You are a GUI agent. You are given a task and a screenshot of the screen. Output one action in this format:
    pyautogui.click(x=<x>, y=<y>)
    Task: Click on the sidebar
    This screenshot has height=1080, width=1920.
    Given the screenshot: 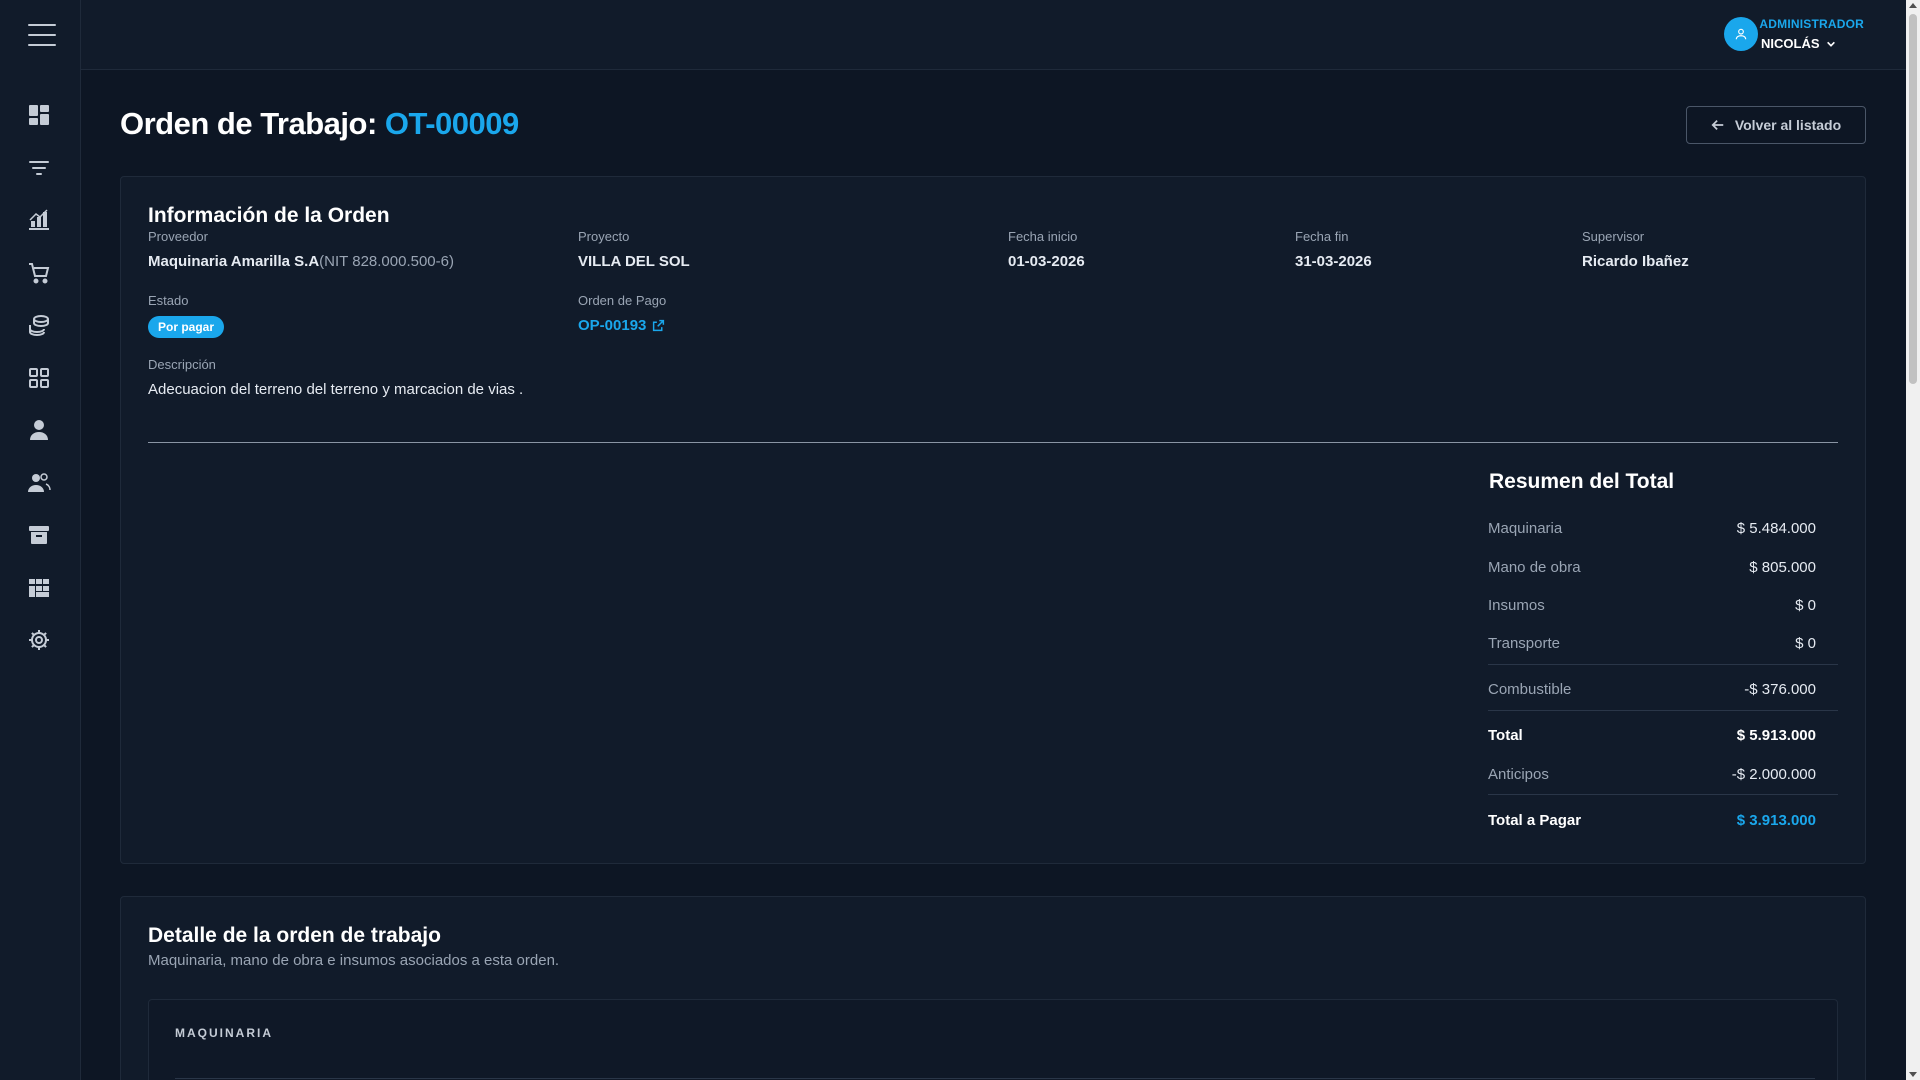 What is the action you would take?
    pyautogui.click(x=40, y=540)
    